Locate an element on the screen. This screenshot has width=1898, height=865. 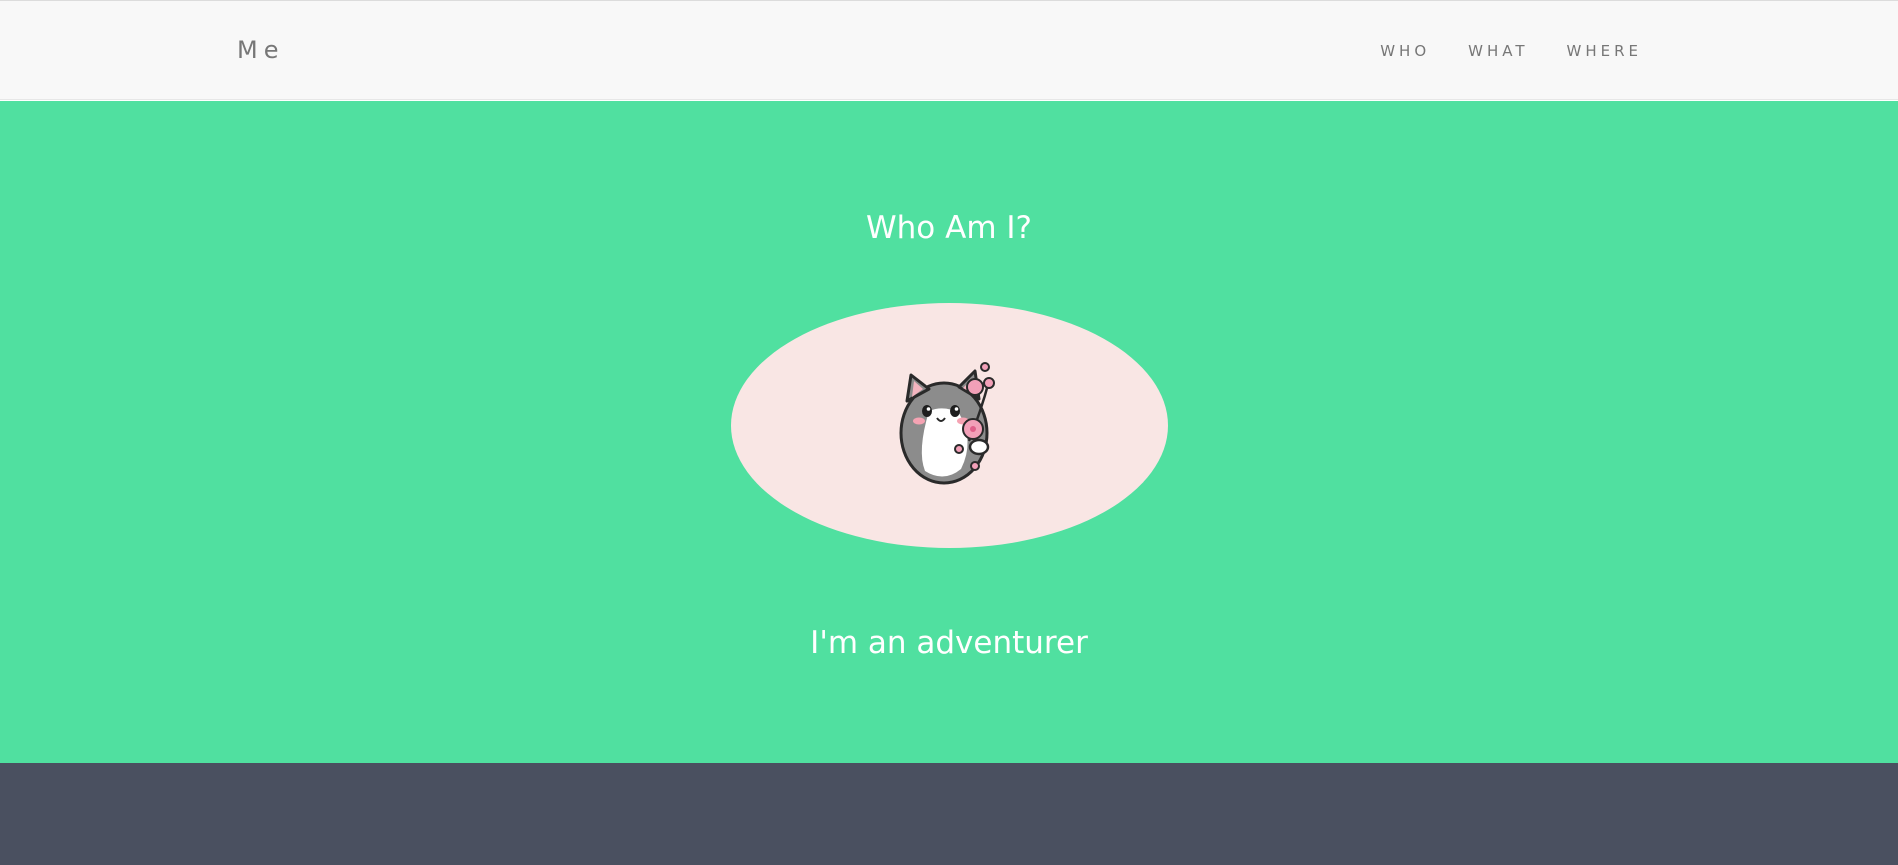
hero-subtitle: I'm an adventurer is located at coordinates (949, 643).